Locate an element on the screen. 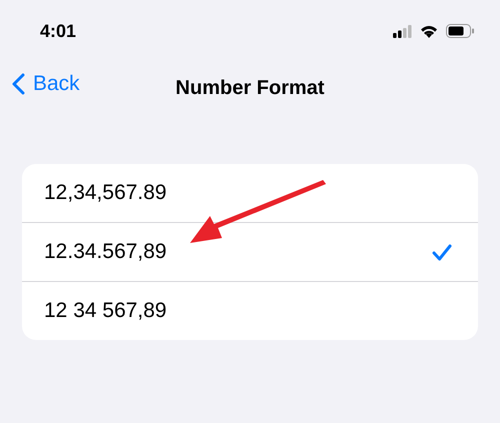 The image size is (500, 423). battery-icon is located at coordinates (460, 31).